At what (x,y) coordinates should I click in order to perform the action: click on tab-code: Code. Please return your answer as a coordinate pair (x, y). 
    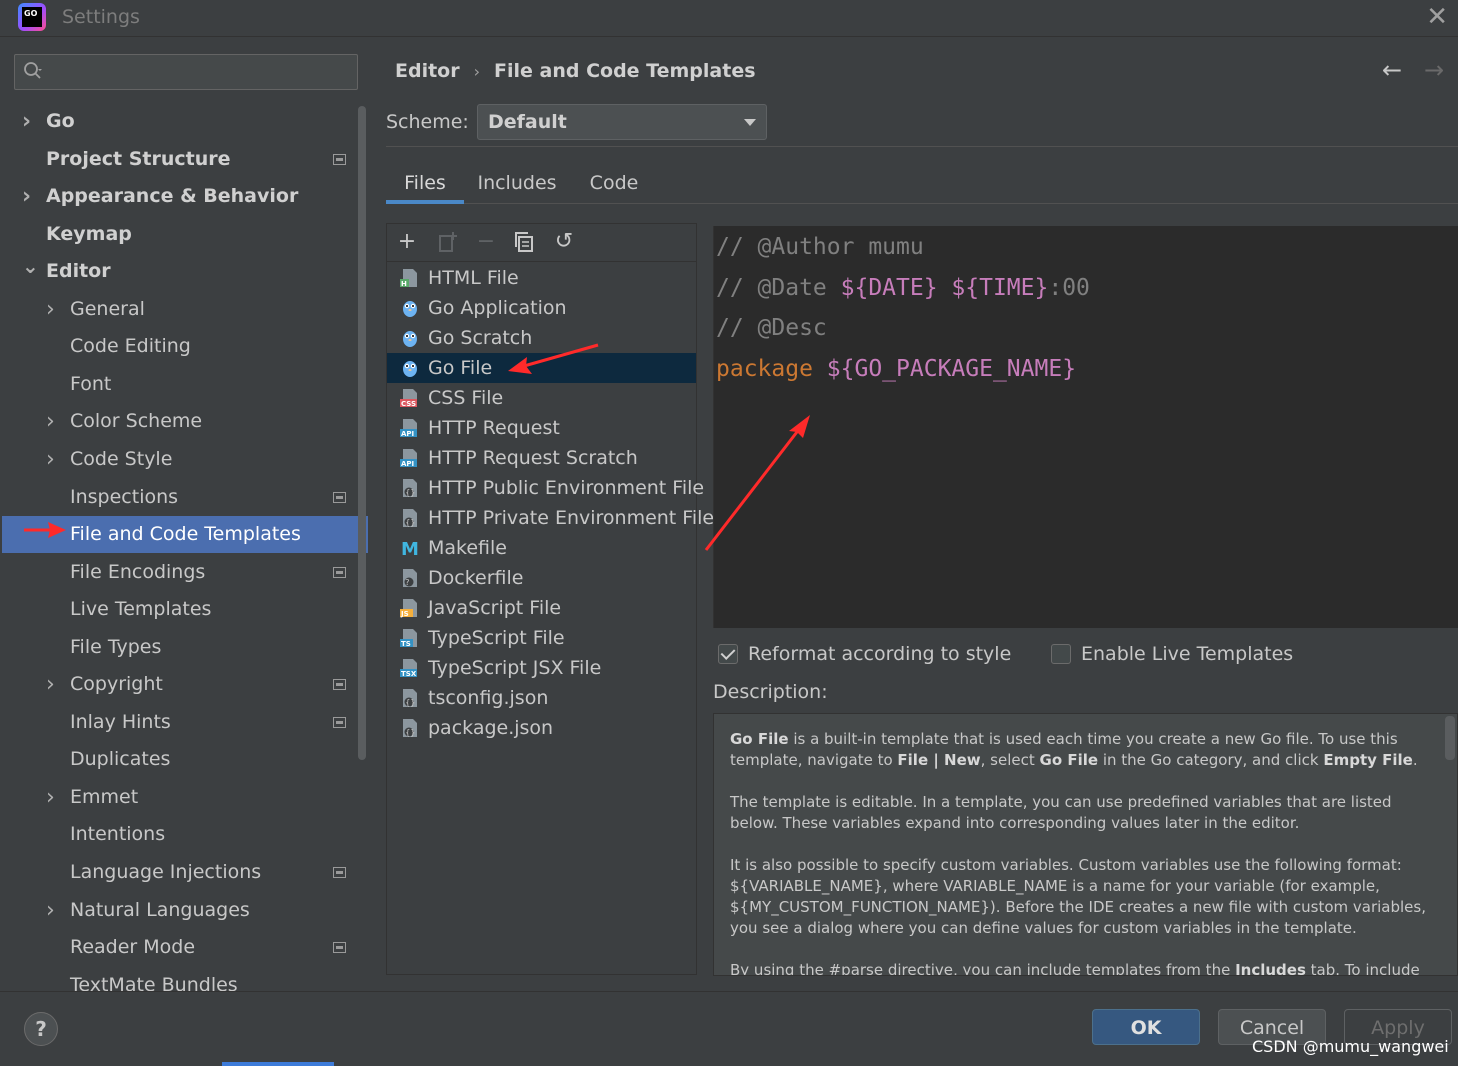
    Looking at the image, I should click on (614, 185).